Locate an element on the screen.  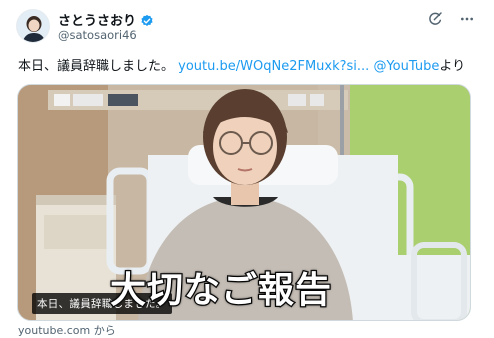
author-display-name: さとうさおり is located at coordinates (97, 19).